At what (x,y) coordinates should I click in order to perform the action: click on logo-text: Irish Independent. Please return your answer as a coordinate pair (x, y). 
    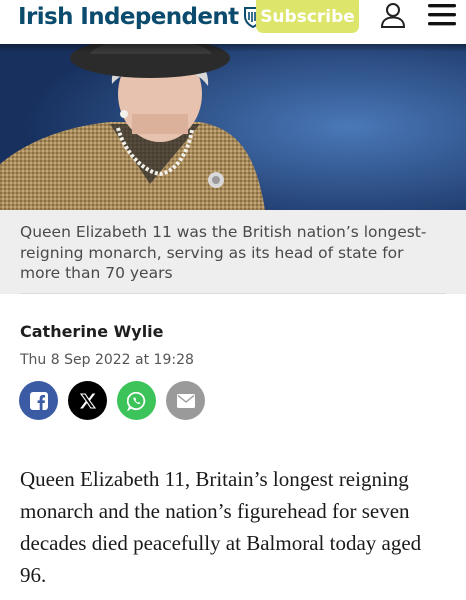
    Looking at the image, I should click on (128, 17).